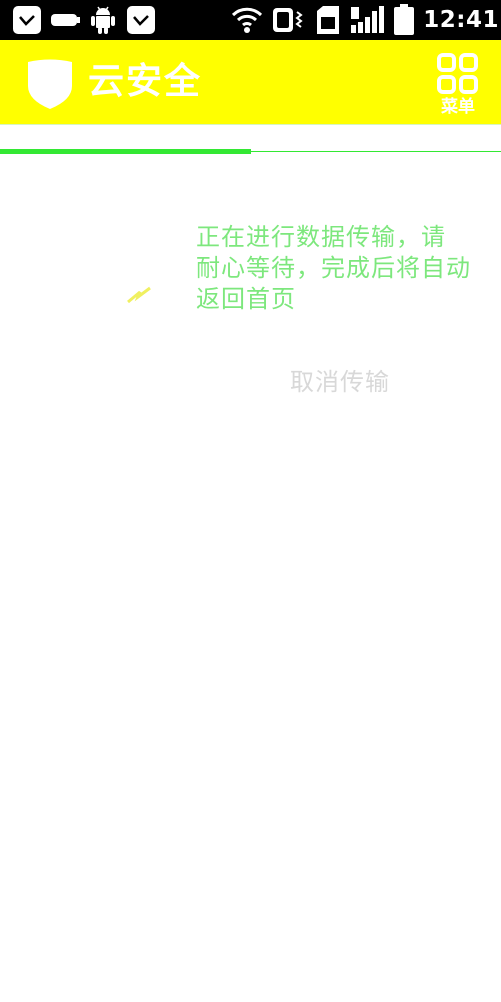 Image resolution: width=501 pixels, height=1002 pixels. Describe the element at coordinates (50, 84) in the screenshot. I see `shield-icon` at that location.